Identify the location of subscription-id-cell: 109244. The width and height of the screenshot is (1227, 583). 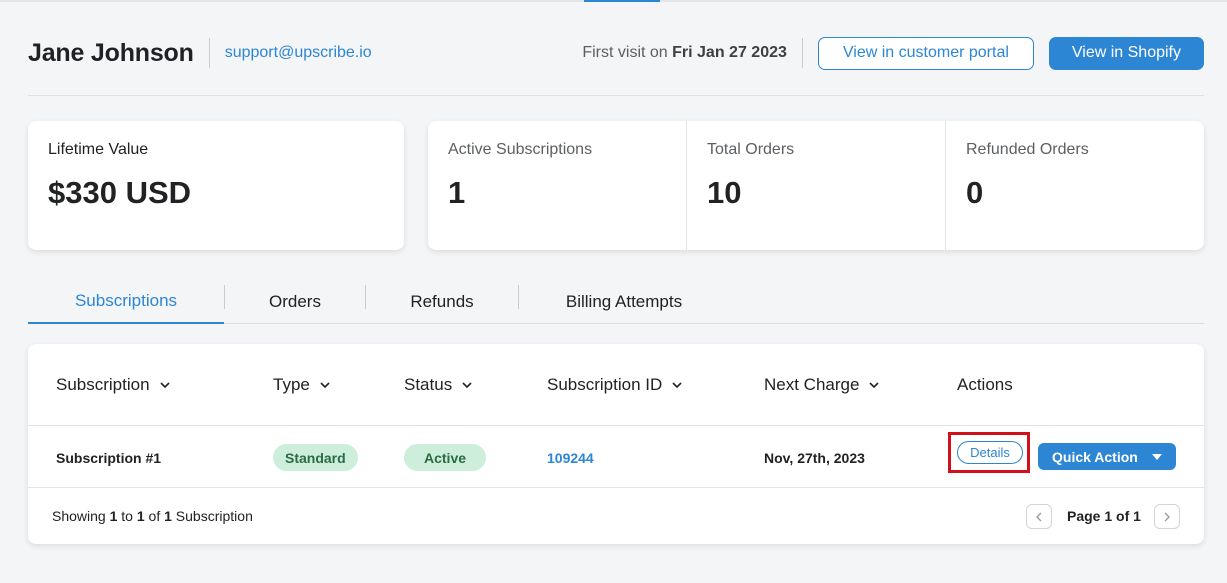
(570, 457).